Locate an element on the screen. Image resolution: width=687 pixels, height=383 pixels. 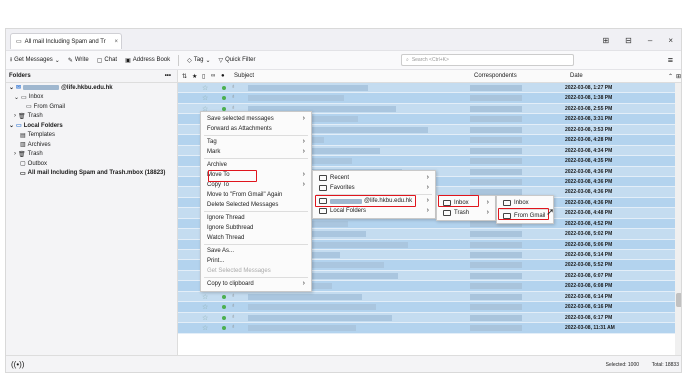
close-tab-icon: × is located at coordinates (116, 42).